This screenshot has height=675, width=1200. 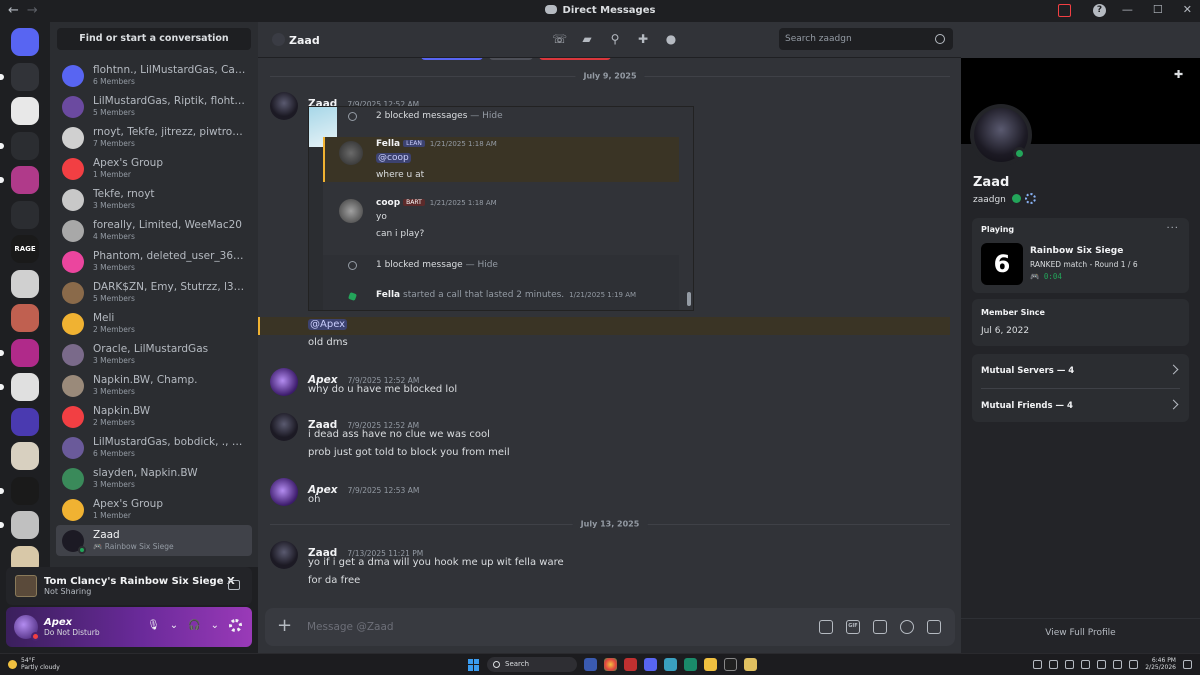 What do you see at coordinates (1118, 664) in the screenshot?
I see `volume-icon` at bounding box center [1118, 664].